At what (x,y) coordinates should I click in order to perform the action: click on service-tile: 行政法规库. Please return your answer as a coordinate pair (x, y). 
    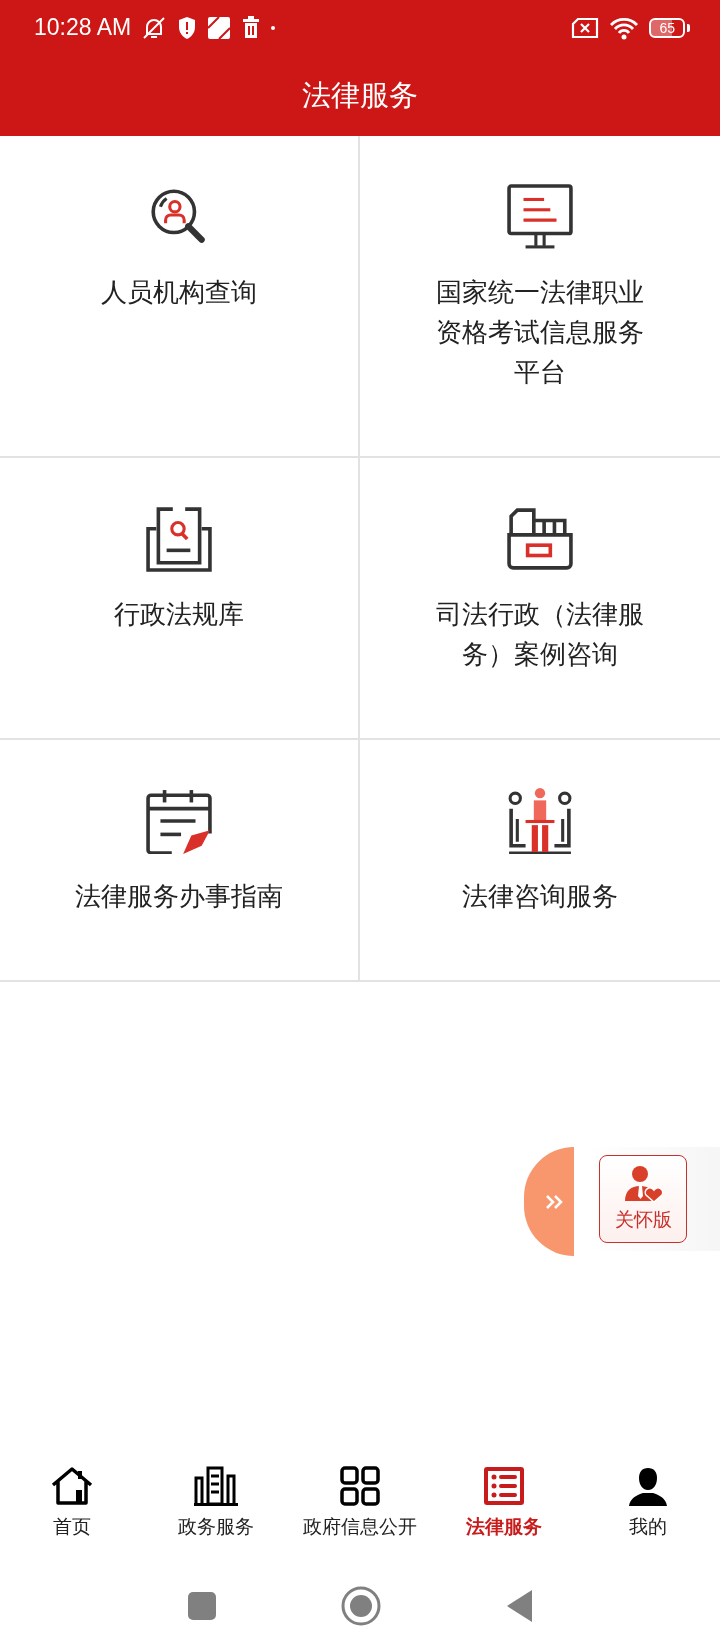
    Looking at the image, I should click on (180, 599).